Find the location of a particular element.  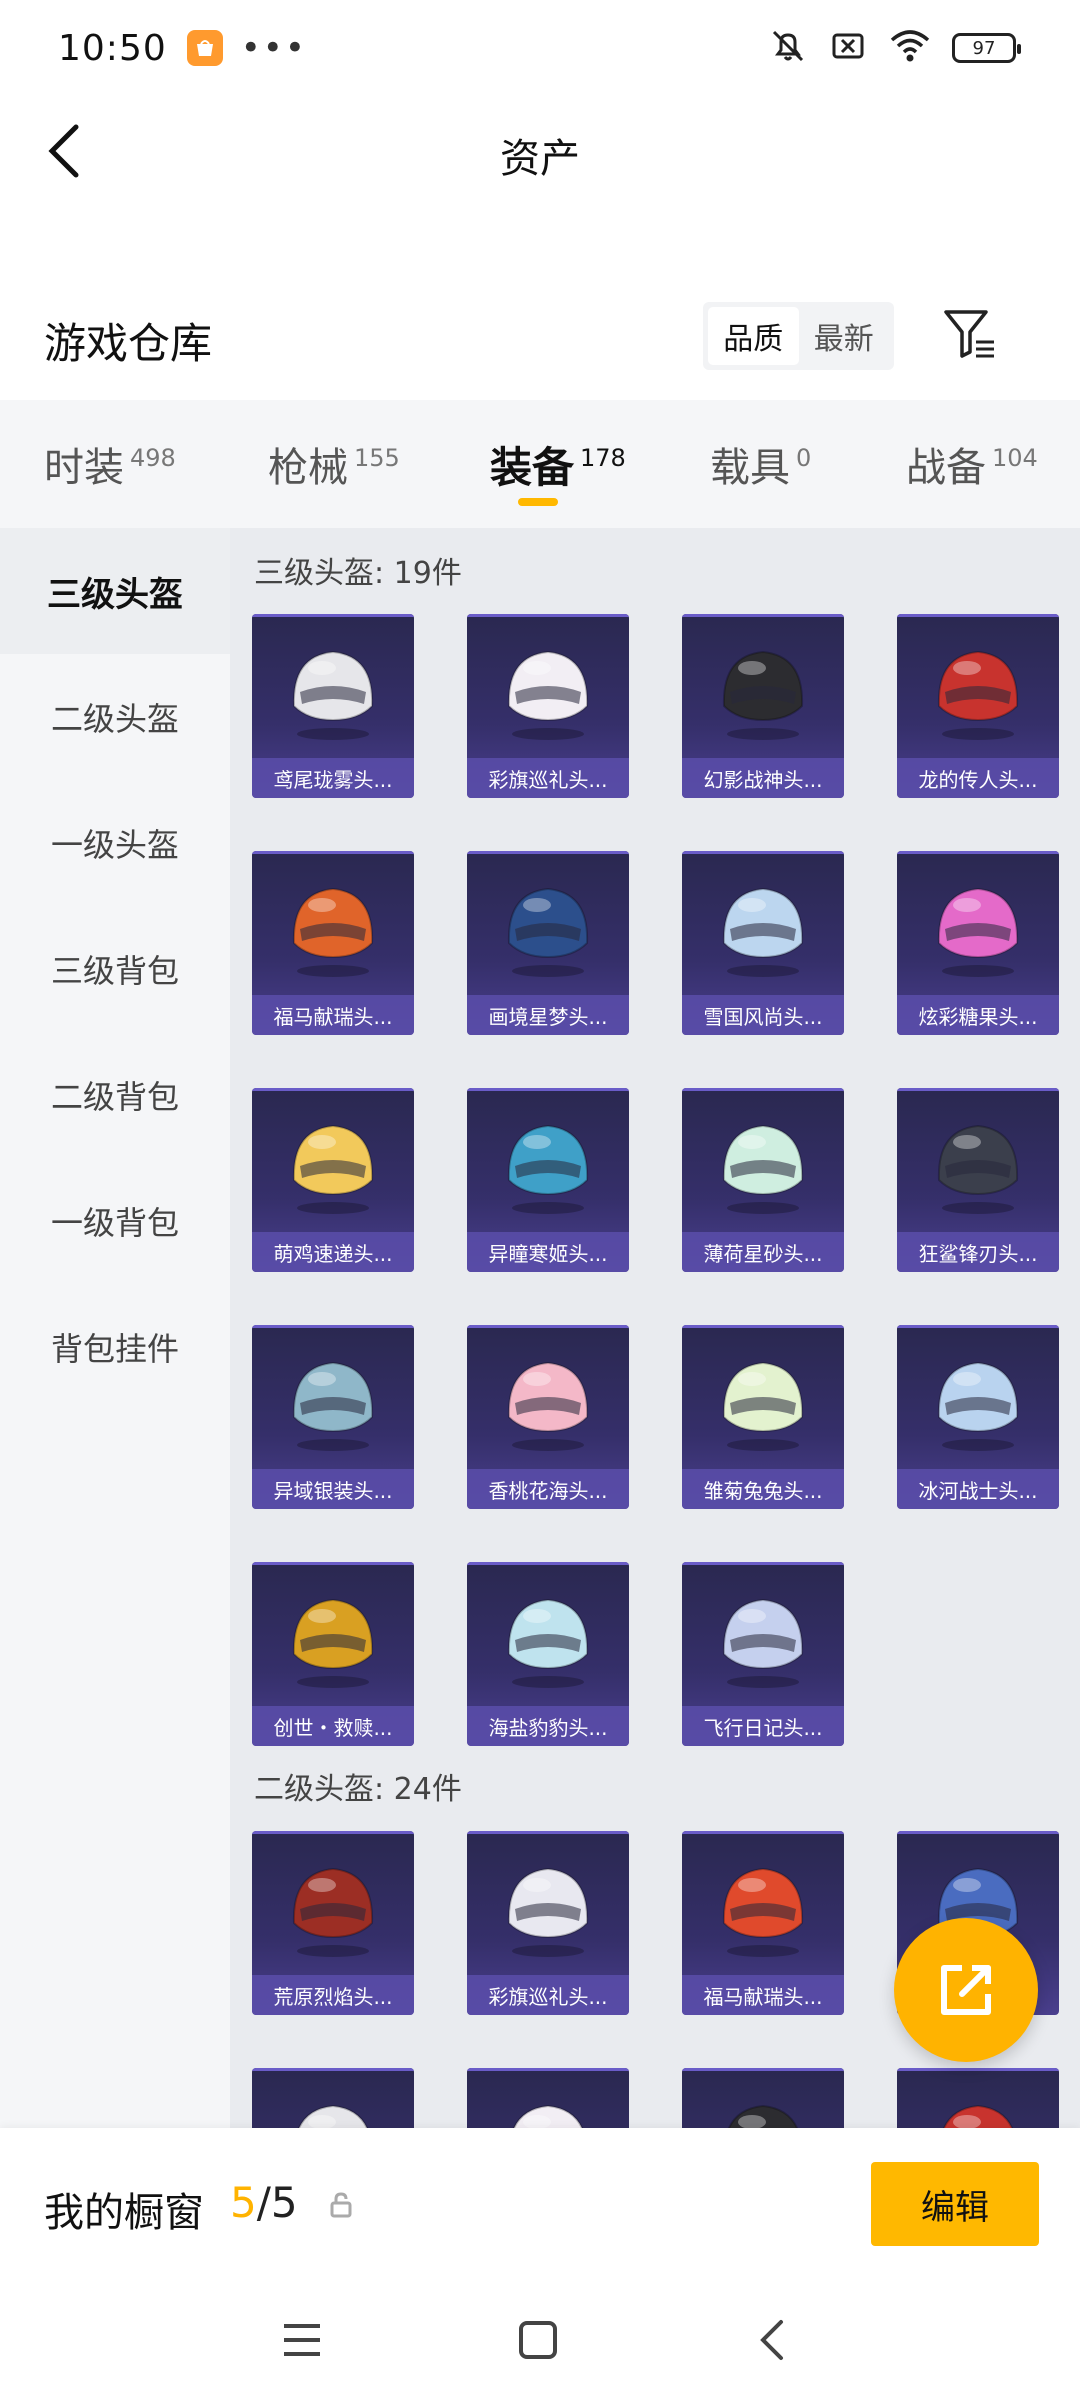

status-time: 10:50 is located at coordinates (112, 48).